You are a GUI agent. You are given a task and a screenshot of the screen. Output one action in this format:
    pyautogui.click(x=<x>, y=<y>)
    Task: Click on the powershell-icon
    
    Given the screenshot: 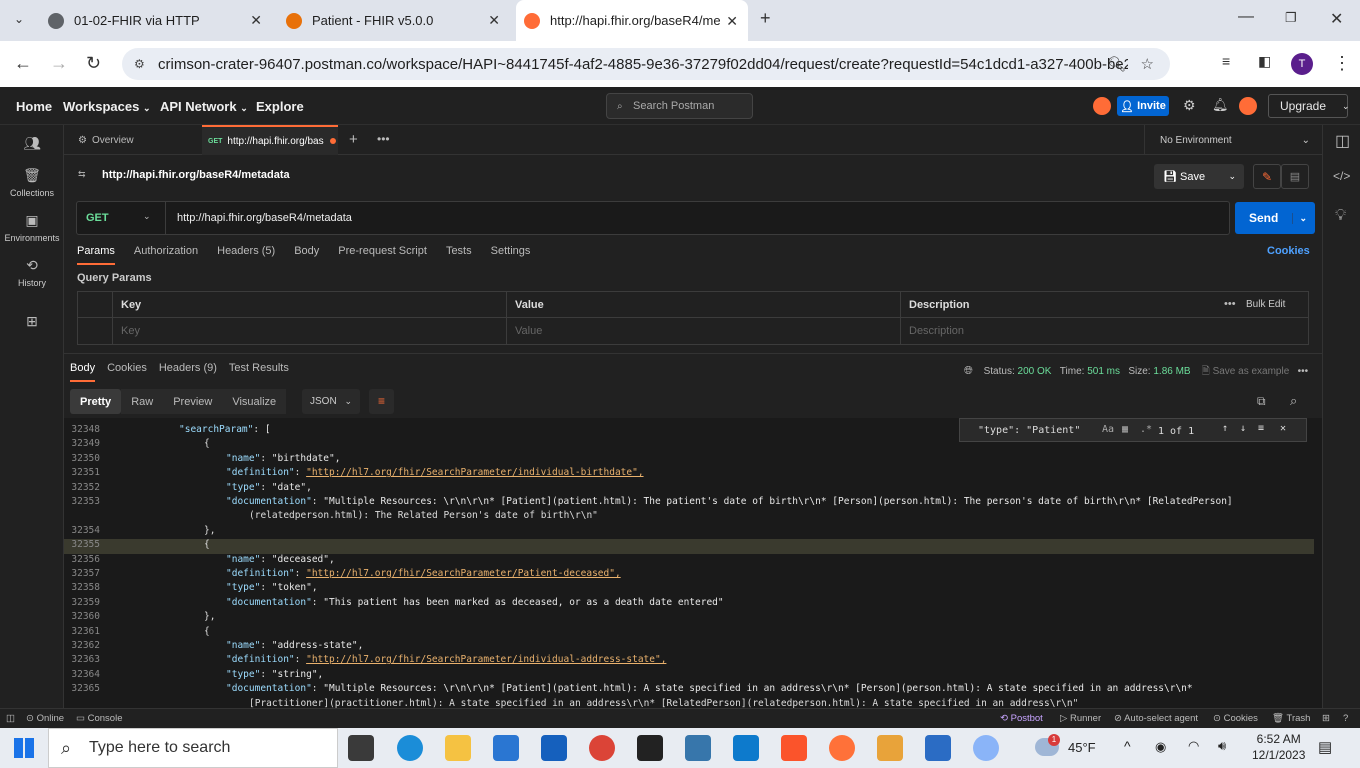 What is the action you would take?
    pyautogui.click(x=938, y=748)
    